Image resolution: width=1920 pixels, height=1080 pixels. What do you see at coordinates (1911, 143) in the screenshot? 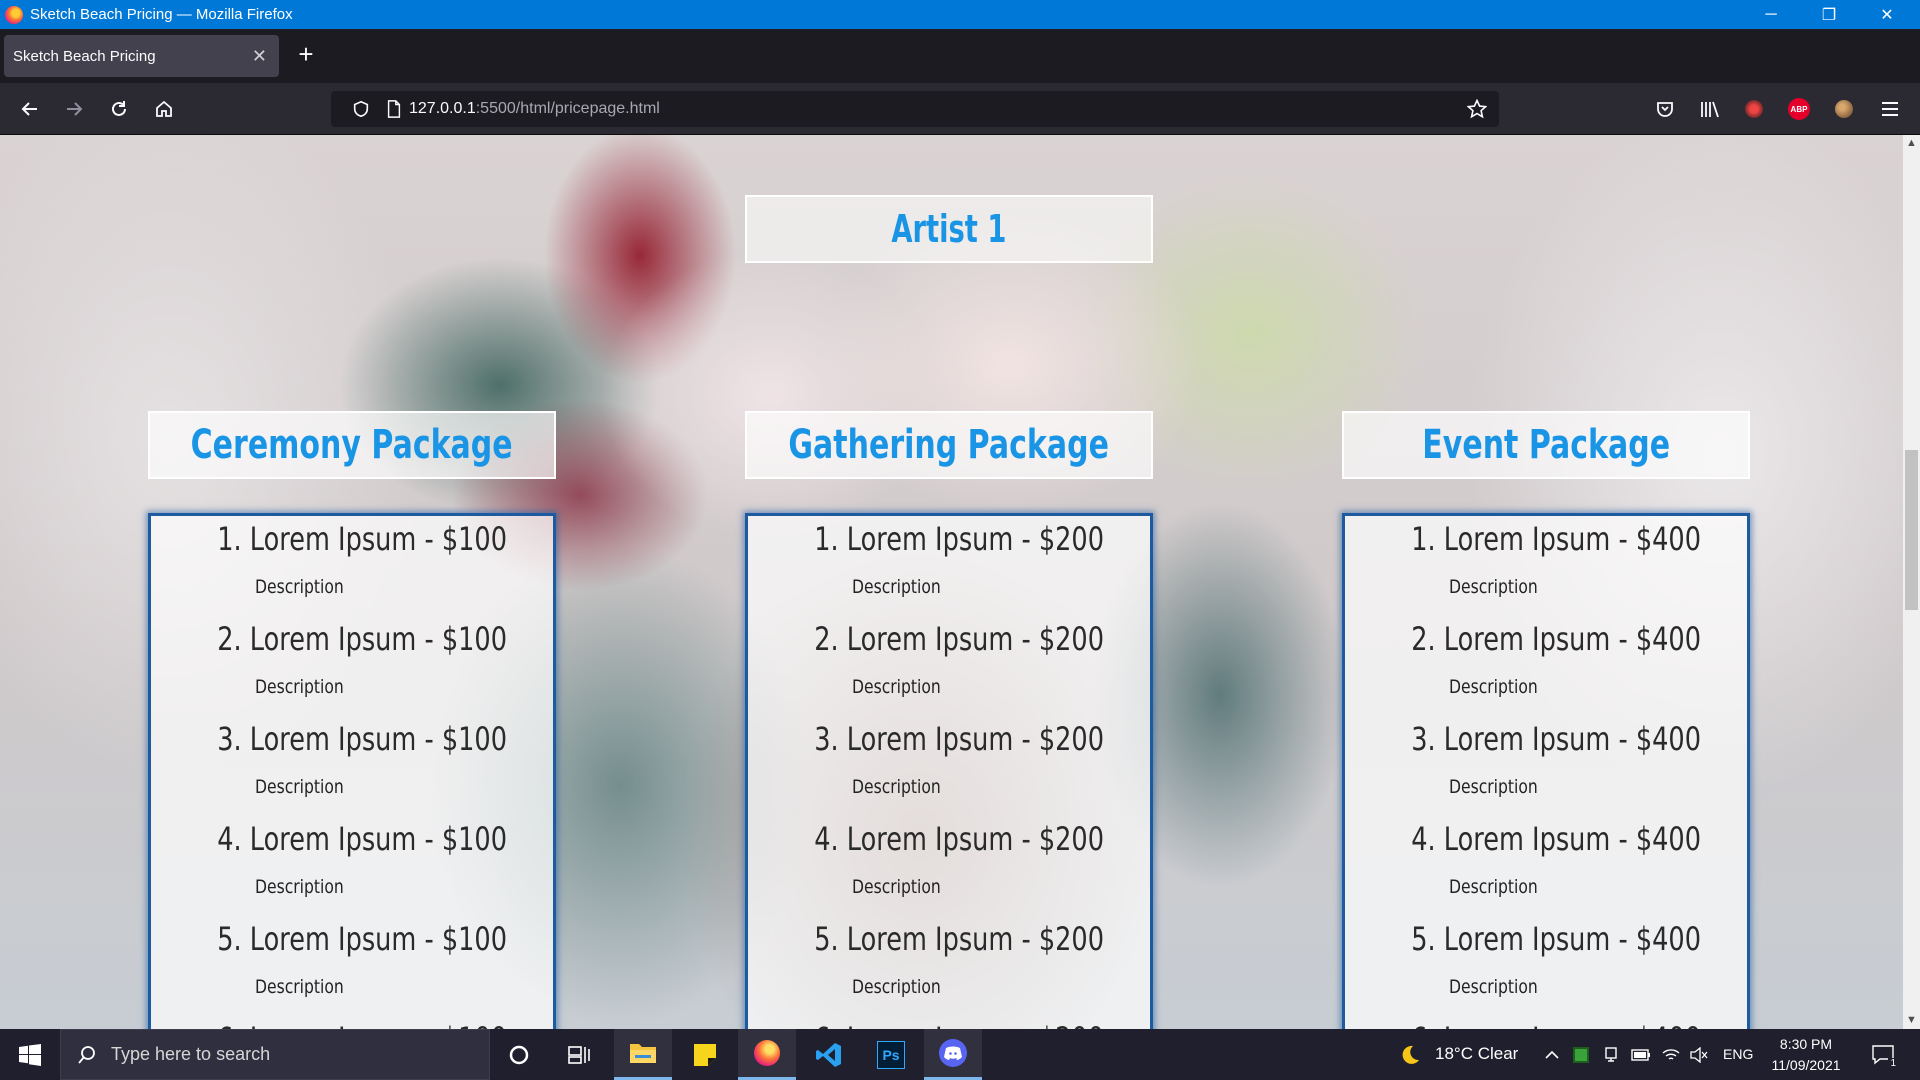
I see `scroll-up-arrow-icon: ▲` at bounding box center [1911, 143].